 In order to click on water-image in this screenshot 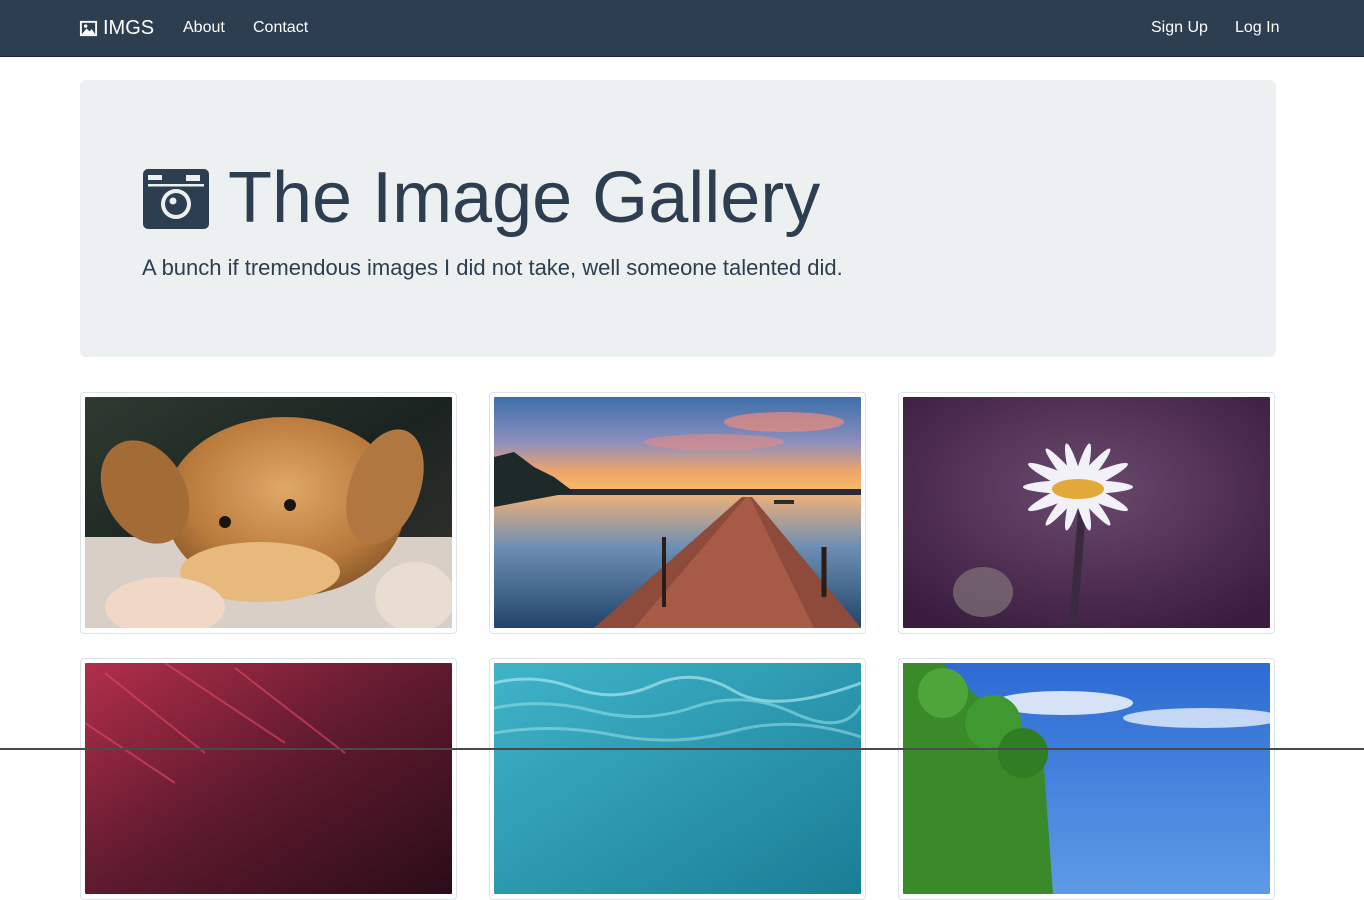, I will do `click(677, 778)`.